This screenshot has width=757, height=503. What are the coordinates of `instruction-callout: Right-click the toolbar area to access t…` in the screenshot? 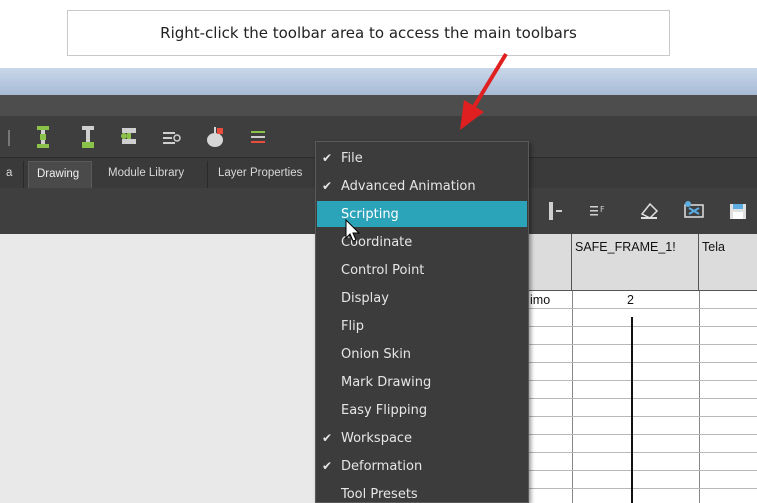 It's located at (368, 33).